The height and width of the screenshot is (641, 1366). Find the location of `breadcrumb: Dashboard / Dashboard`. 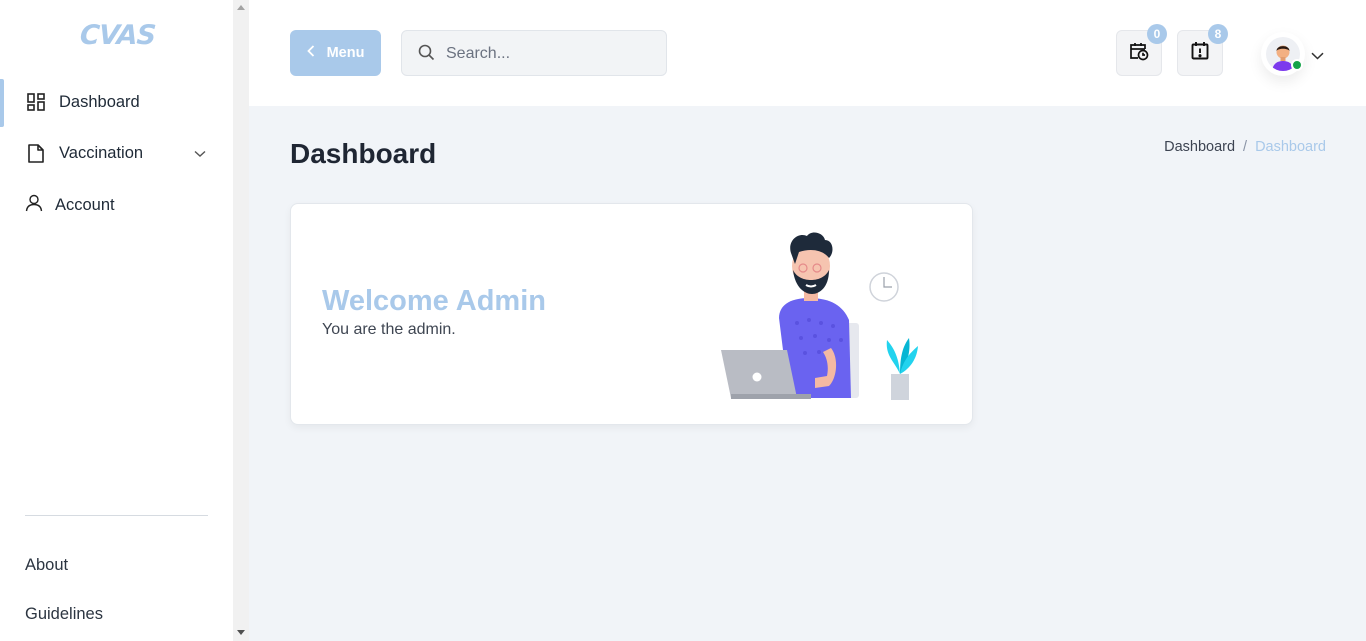

breadcrumb: Dashboard / Dashboard is located at coordinates (1245, 147).